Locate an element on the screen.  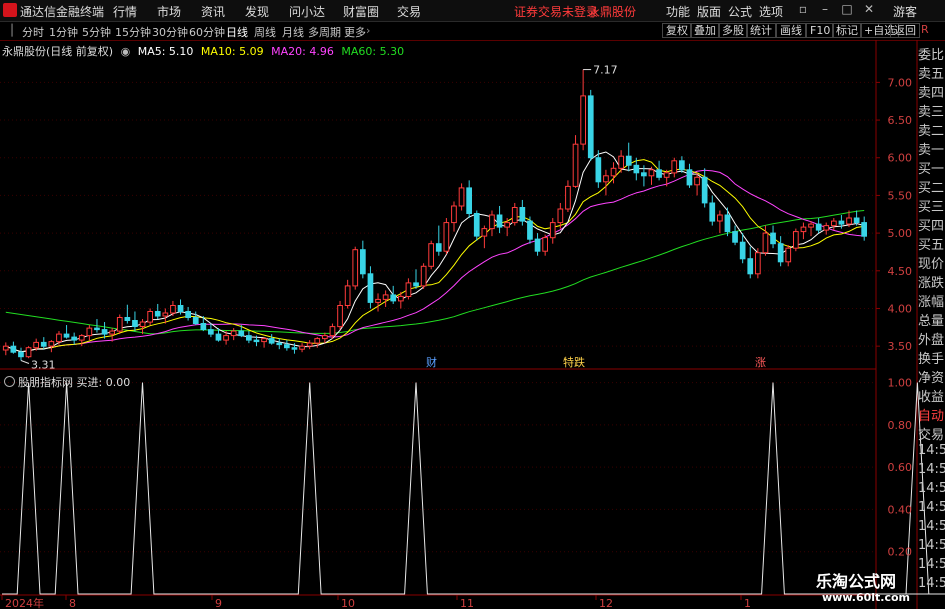
trade-login-status: 证券交易未登录 is located at coordinates (556, 11).